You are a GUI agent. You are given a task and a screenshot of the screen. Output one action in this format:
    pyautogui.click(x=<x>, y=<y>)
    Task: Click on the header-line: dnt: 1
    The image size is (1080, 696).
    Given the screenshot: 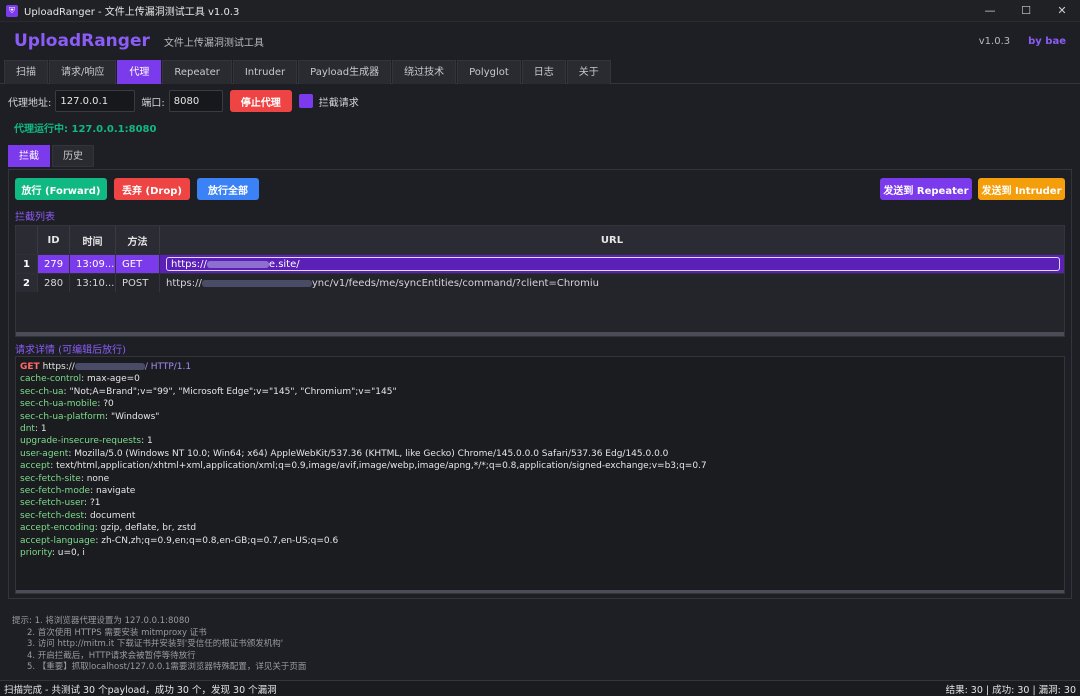 What is the action you would take?
    pyautogui.click(x=540, y=429)
    